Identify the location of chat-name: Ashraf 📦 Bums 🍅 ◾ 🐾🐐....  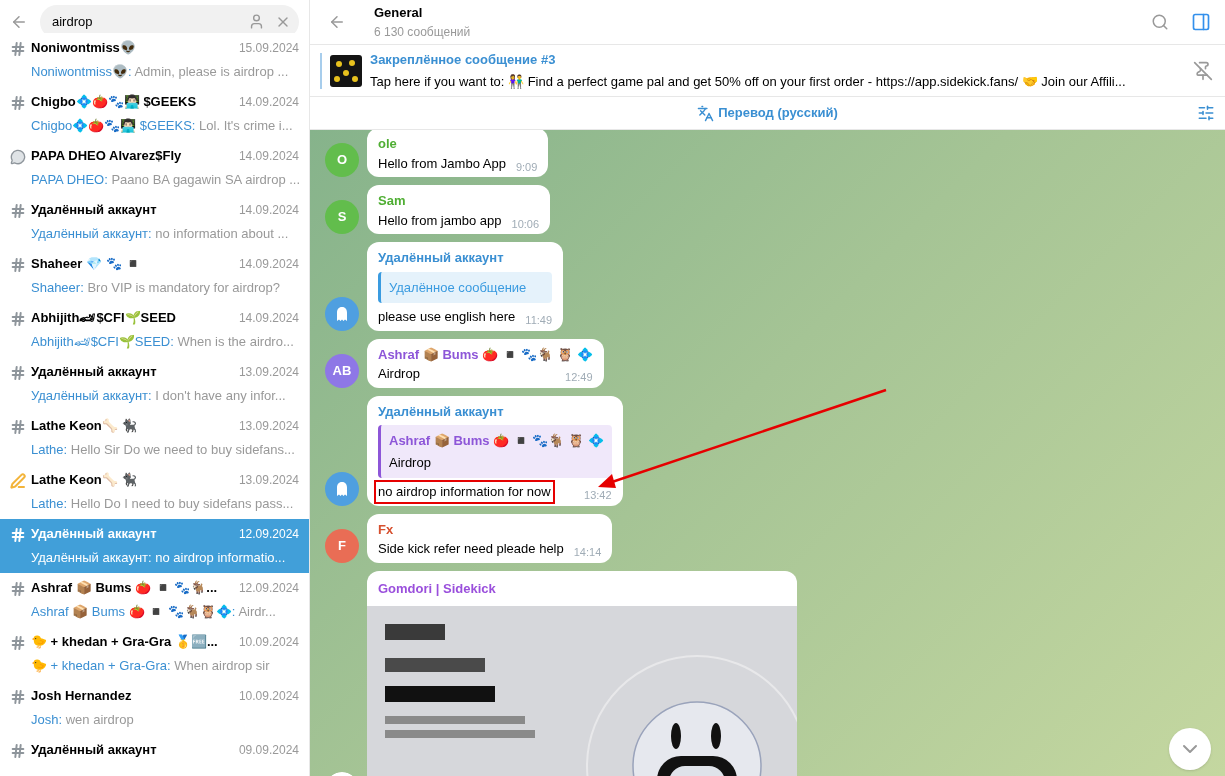
(124, 588).